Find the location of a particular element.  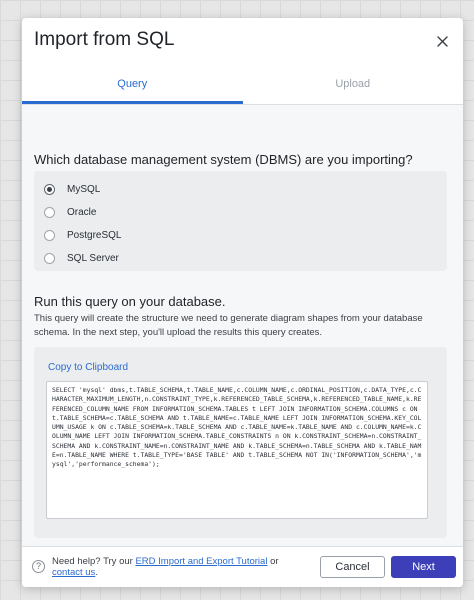

dialog-title: Import from SQL is located at coordinates (104, 39).